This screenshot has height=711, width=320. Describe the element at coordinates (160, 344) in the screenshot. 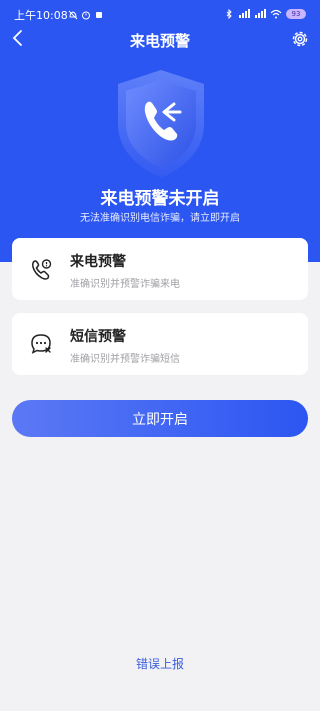

I see `feature-card-sms: 短信预警 准确识别并预警诈骗短信` at that location.